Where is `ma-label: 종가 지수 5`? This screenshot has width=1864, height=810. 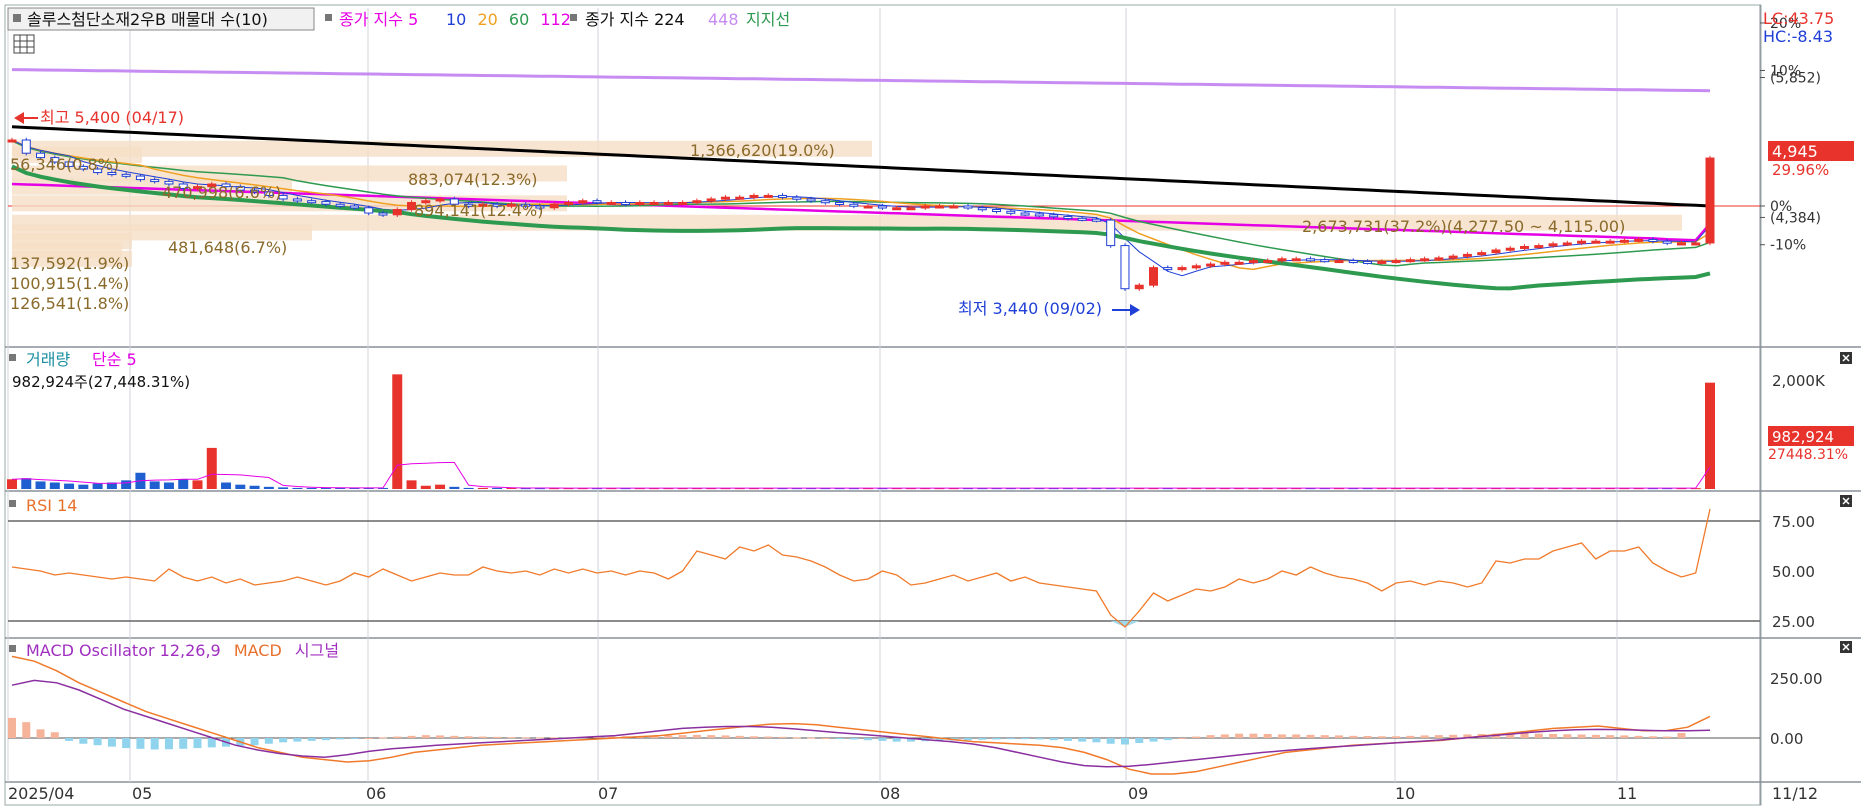 ma-label: 종가 지수 5 is located at coordinates (378, 19).